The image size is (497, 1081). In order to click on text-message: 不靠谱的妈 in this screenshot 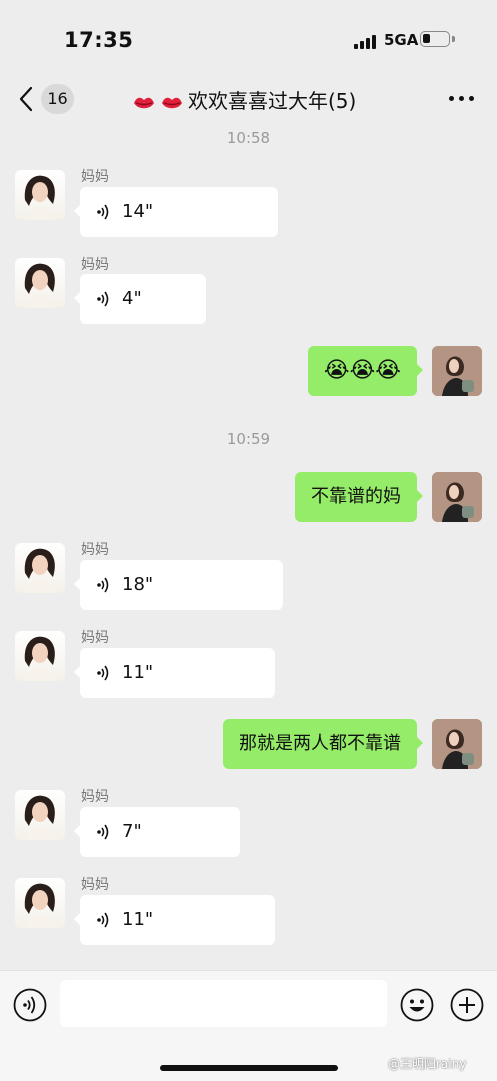, I will do `click(359, 497)`.